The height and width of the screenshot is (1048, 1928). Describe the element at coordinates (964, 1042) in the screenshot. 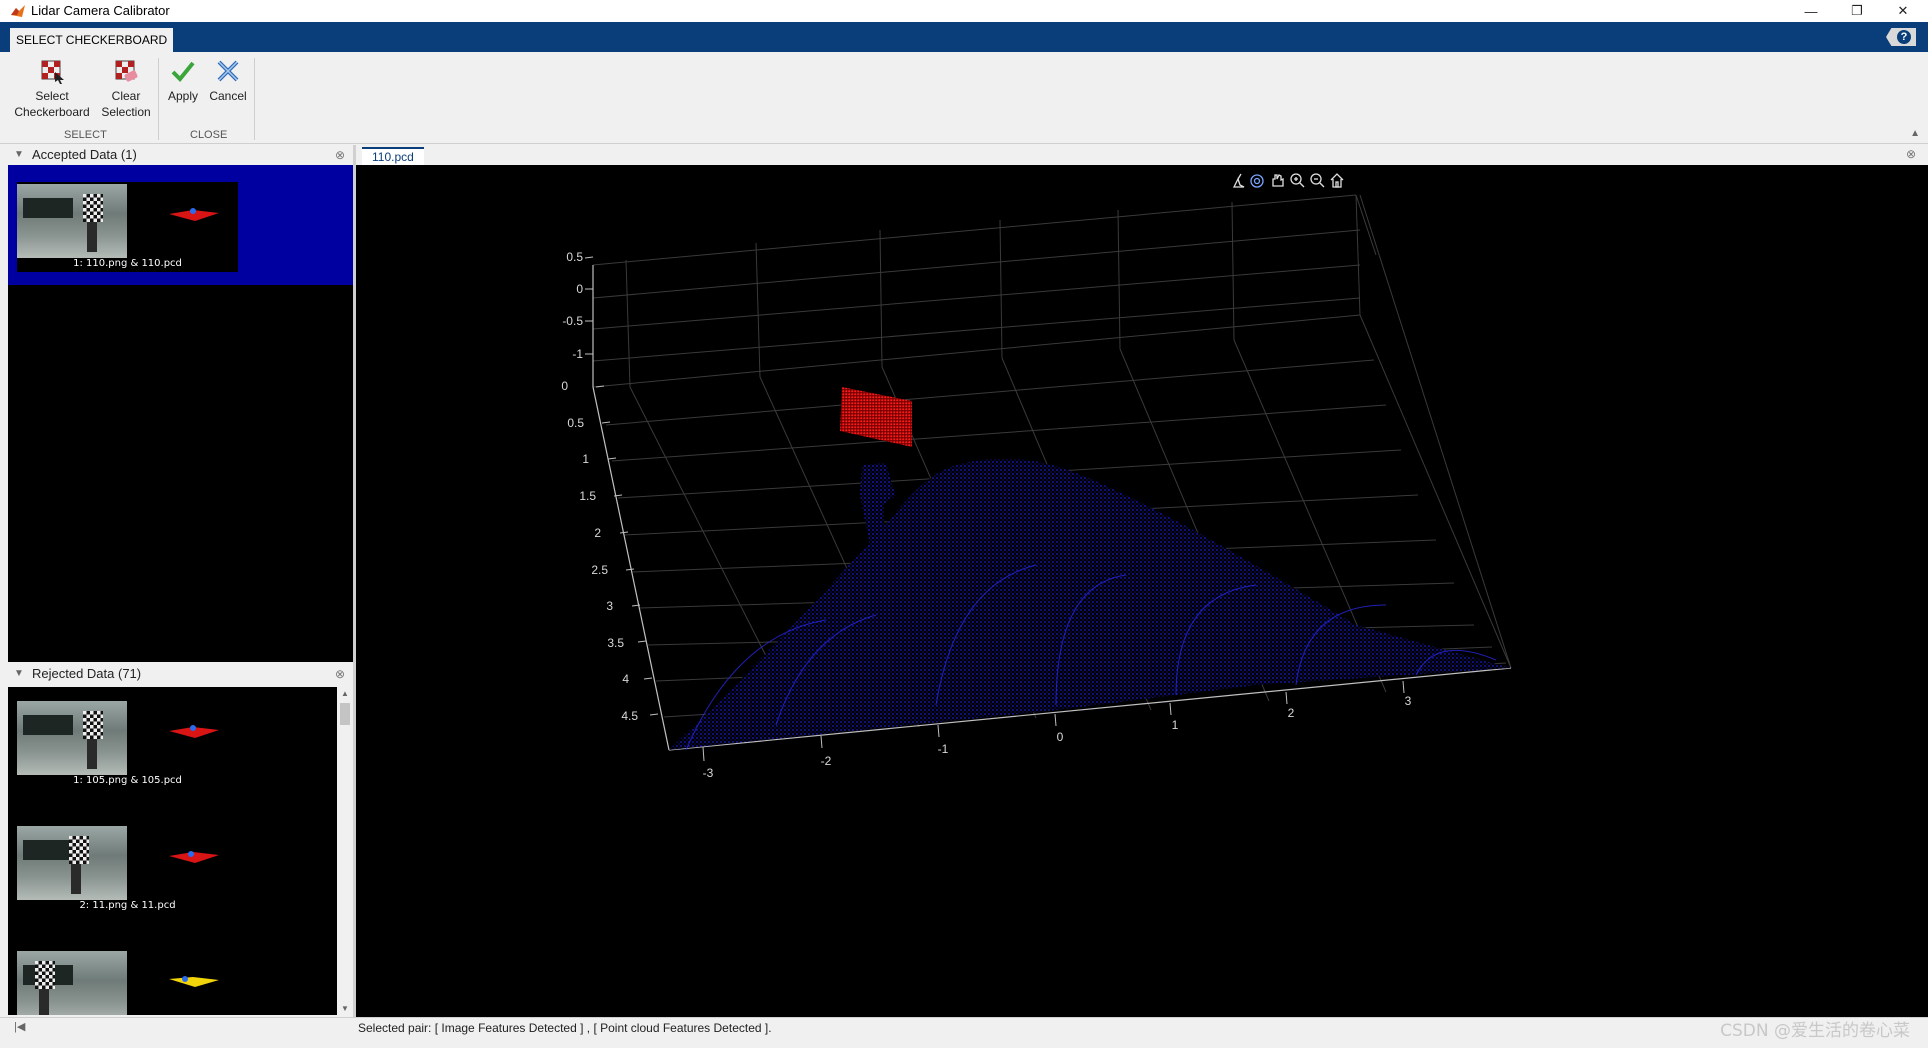

I see `bottom-strip` at that location.